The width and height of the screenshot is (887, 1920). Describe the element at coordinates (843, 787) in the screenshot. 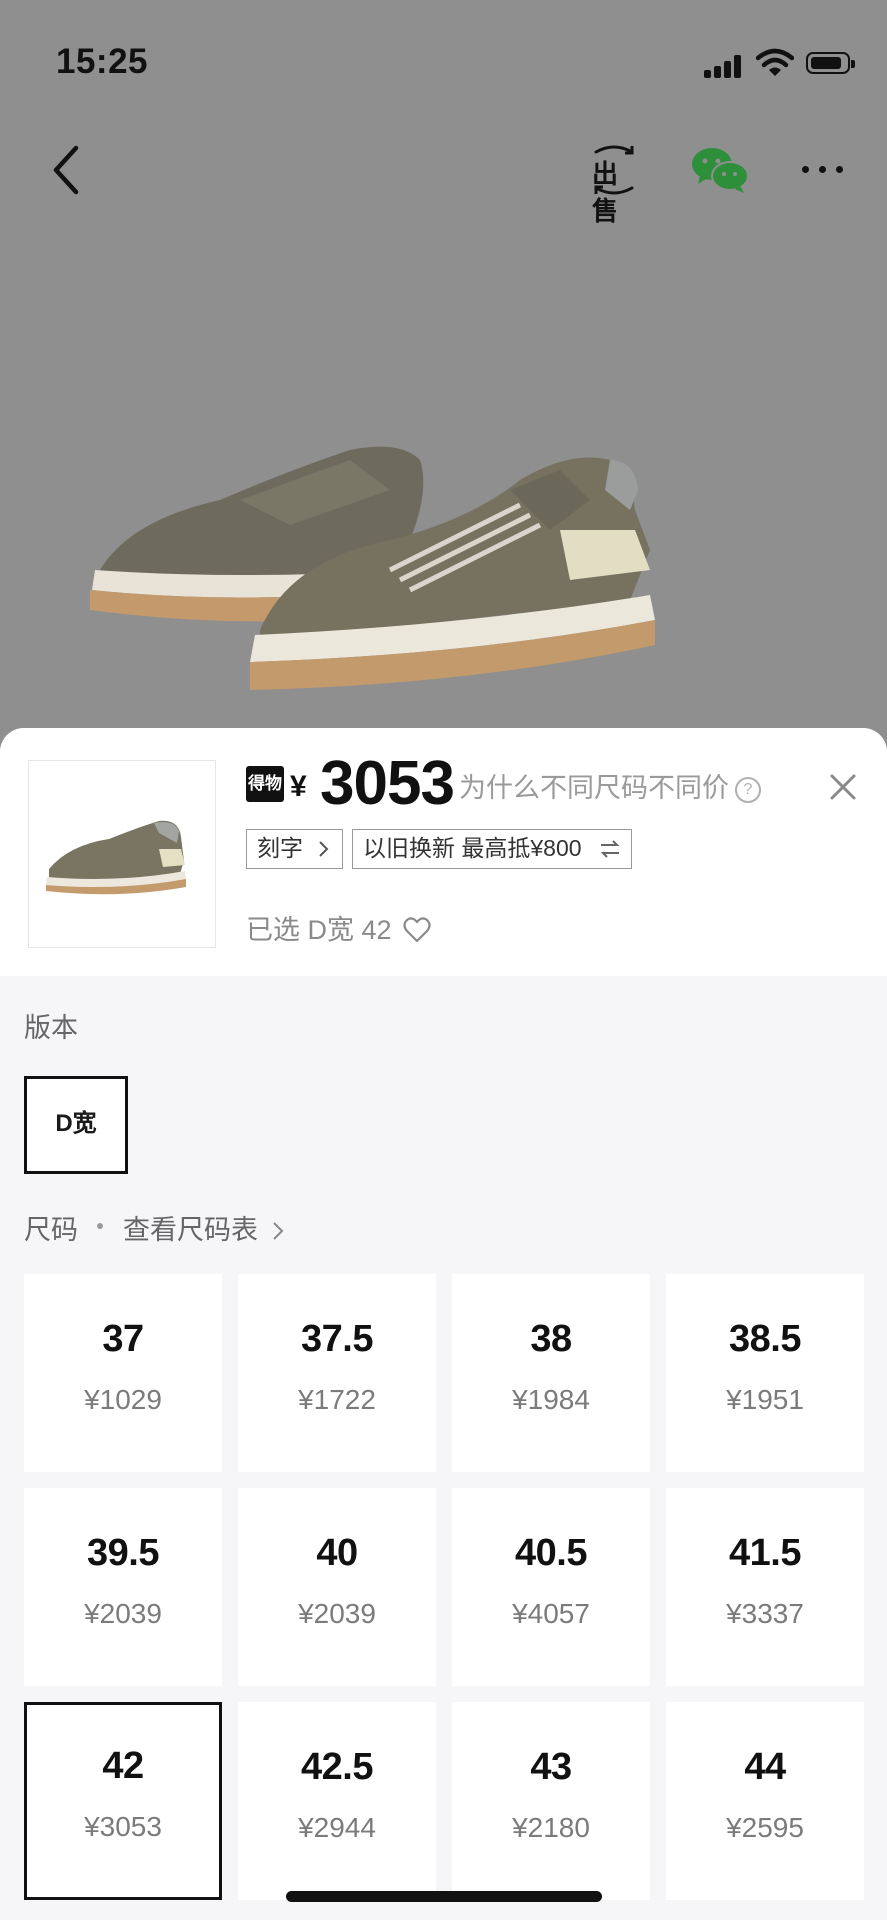

I see `close-icon` at that location.